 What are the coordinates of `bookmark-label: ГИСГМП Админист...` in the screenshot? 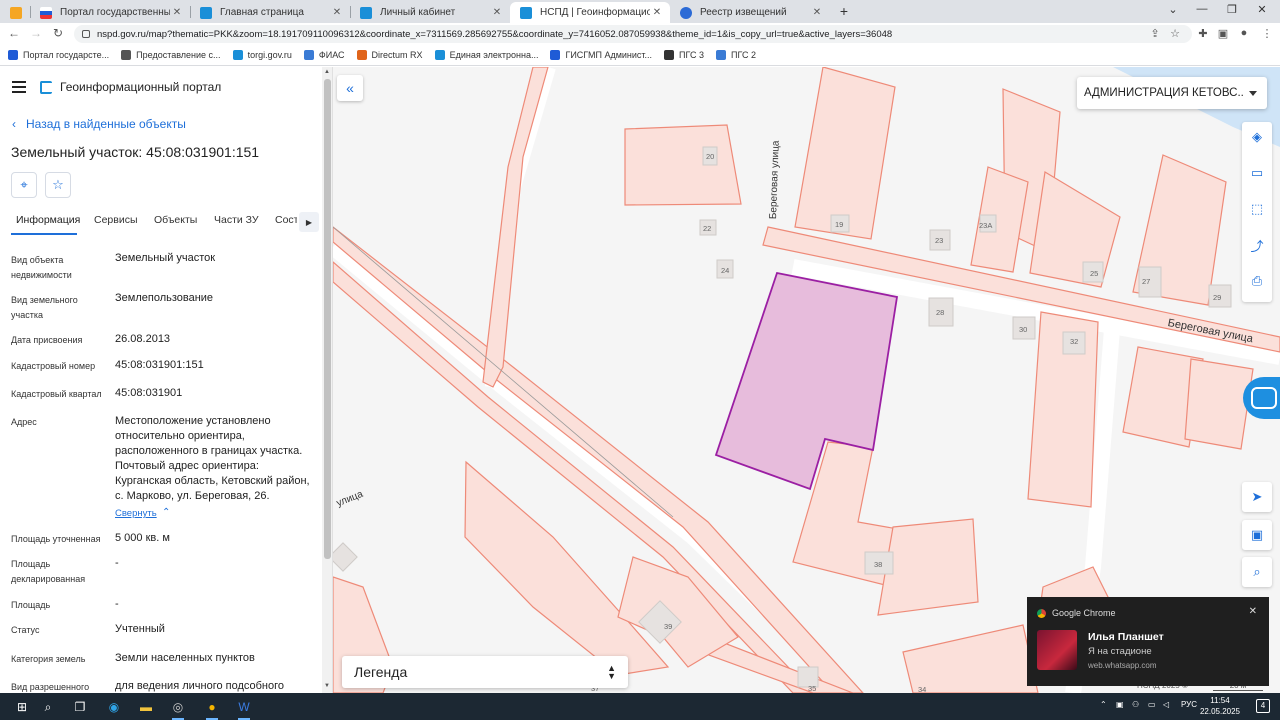 It's located at (609, 55).